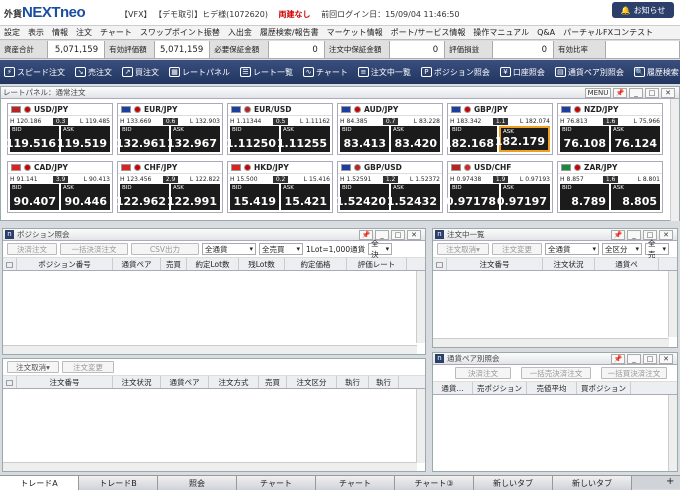  What do you see at coordinates (674, 160) in the screenshot?
I see `rate-panel-scrollbar` at bounding box center [674, 160].